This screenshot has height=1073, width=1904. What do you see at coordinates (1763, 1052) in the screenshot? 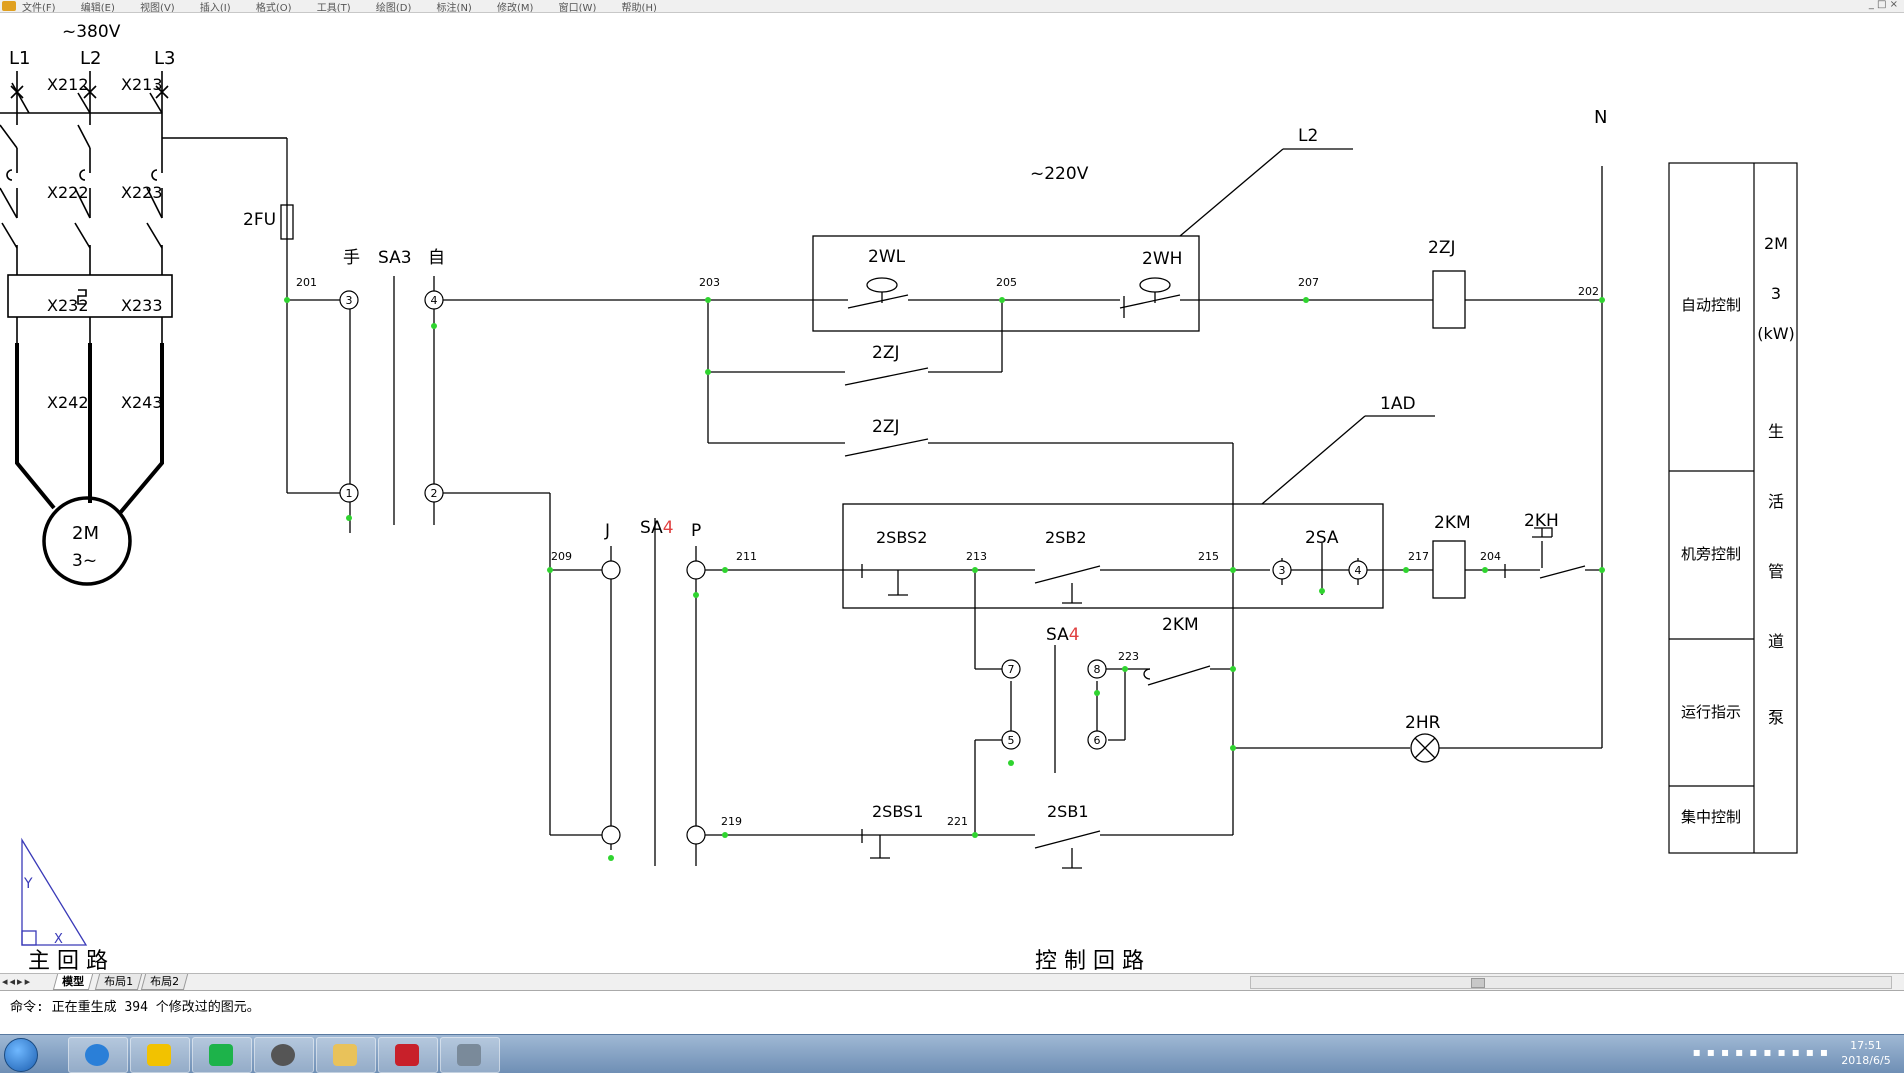
I see `system-tray: ▪▪▪▪▪▪▪▪▪▪` at bounding box center [1763, 1052].